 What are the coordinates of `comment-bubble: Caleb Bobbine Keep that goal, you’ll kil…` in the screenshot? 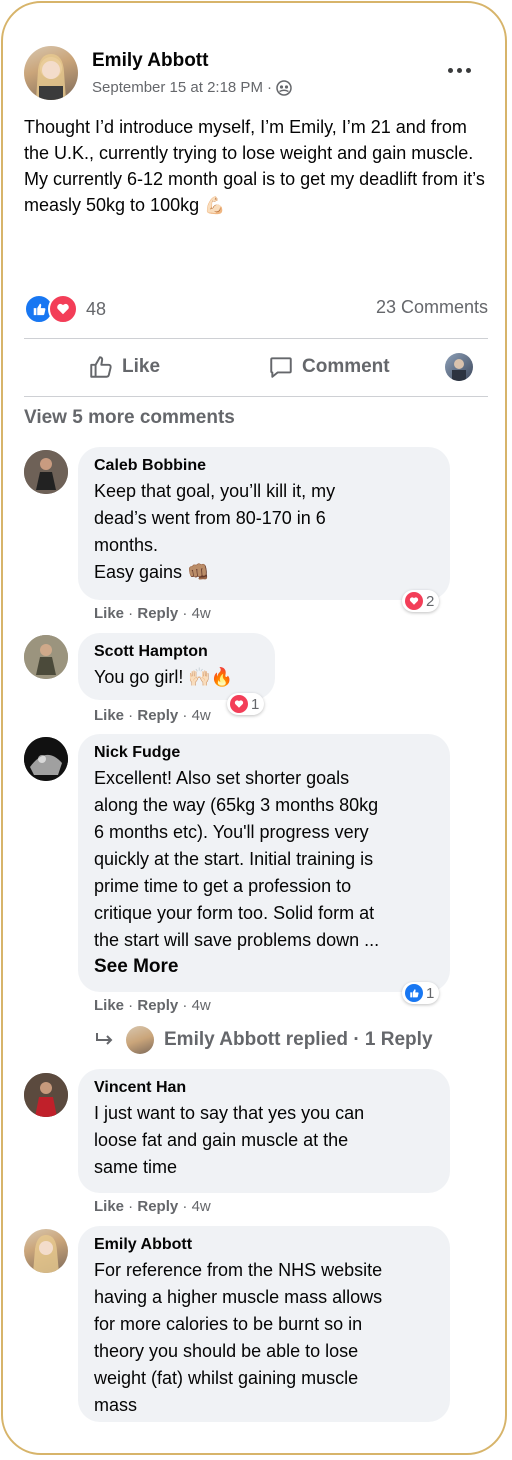 It's located at (264, 523).